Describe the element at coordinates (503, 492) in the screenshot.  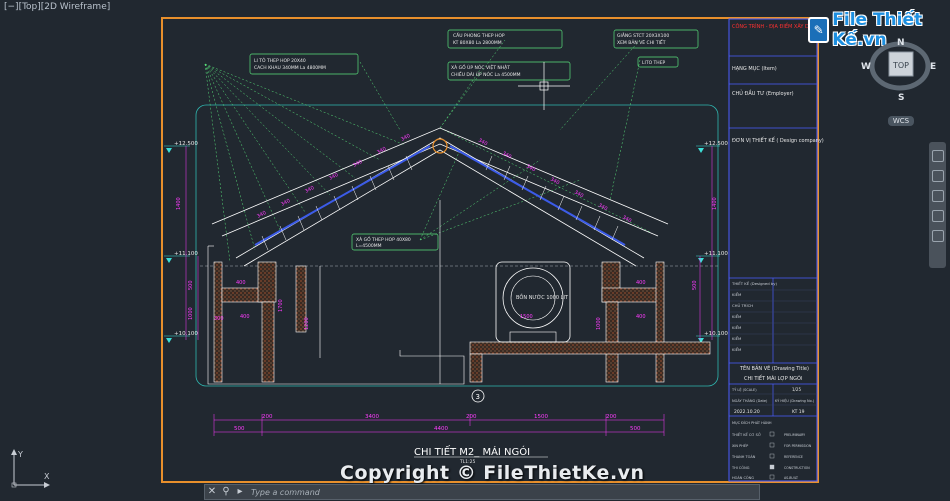
I see `command-input` at that location.